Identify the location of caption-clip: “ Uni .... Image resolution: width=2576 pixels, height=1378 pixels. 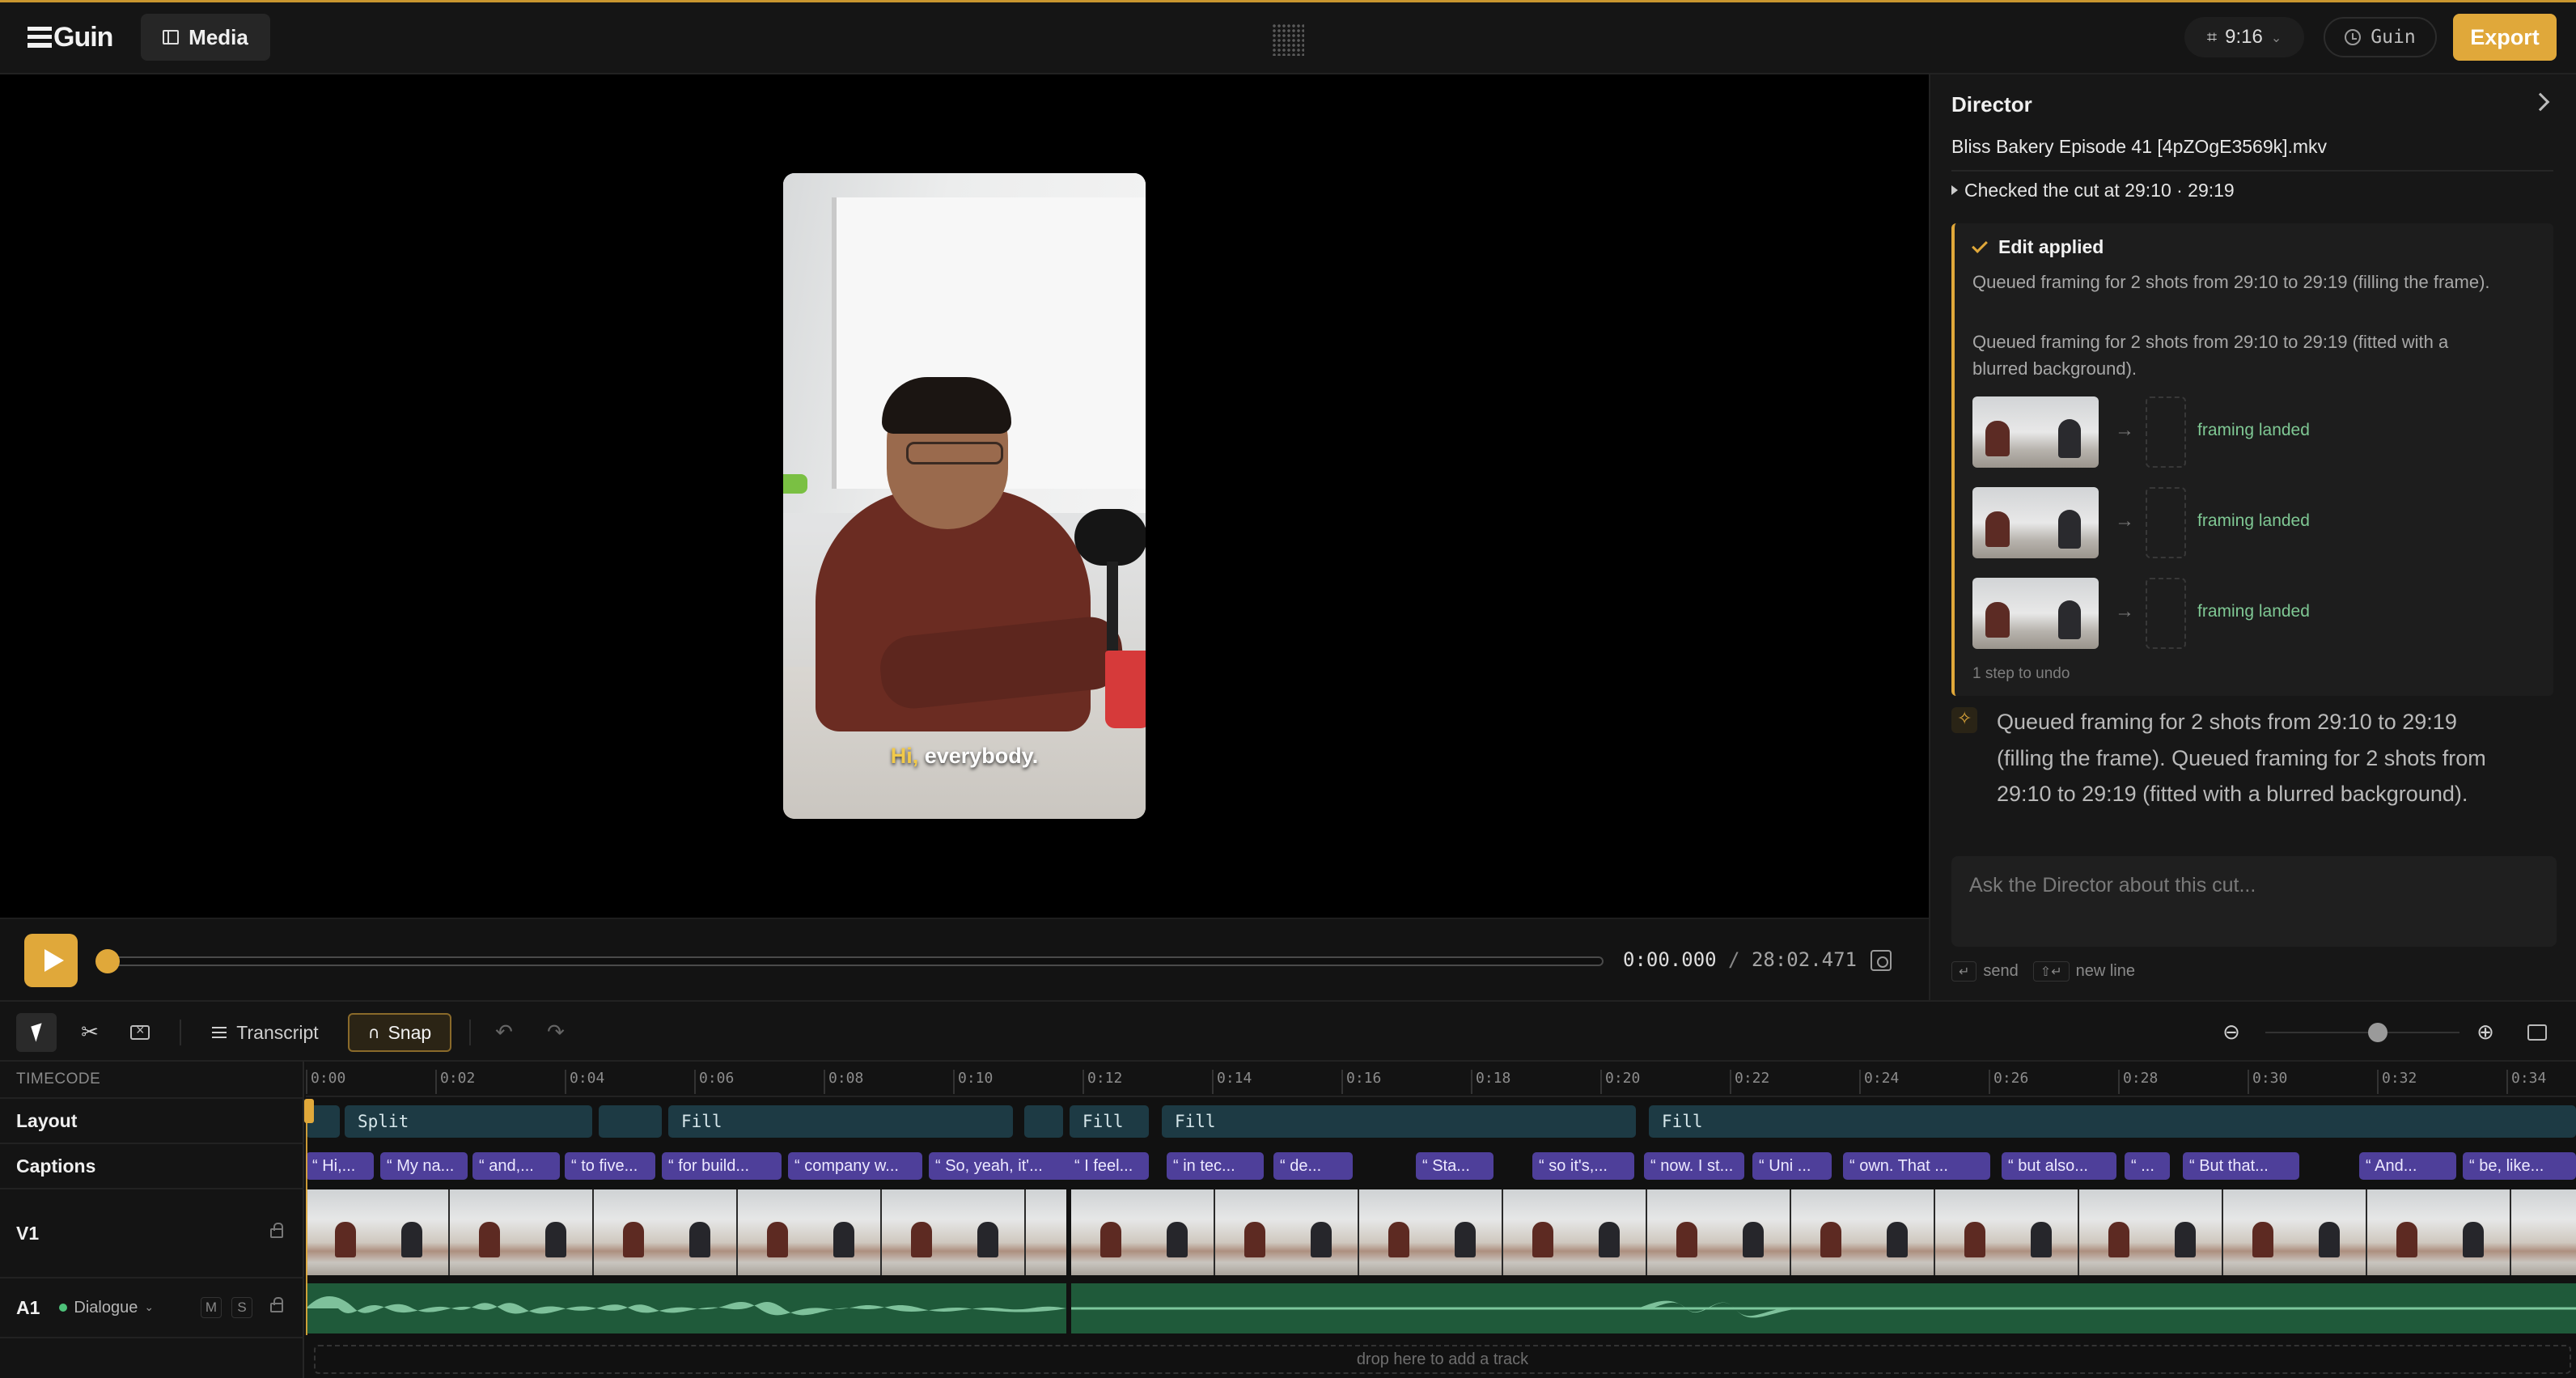
(1792, 1166).